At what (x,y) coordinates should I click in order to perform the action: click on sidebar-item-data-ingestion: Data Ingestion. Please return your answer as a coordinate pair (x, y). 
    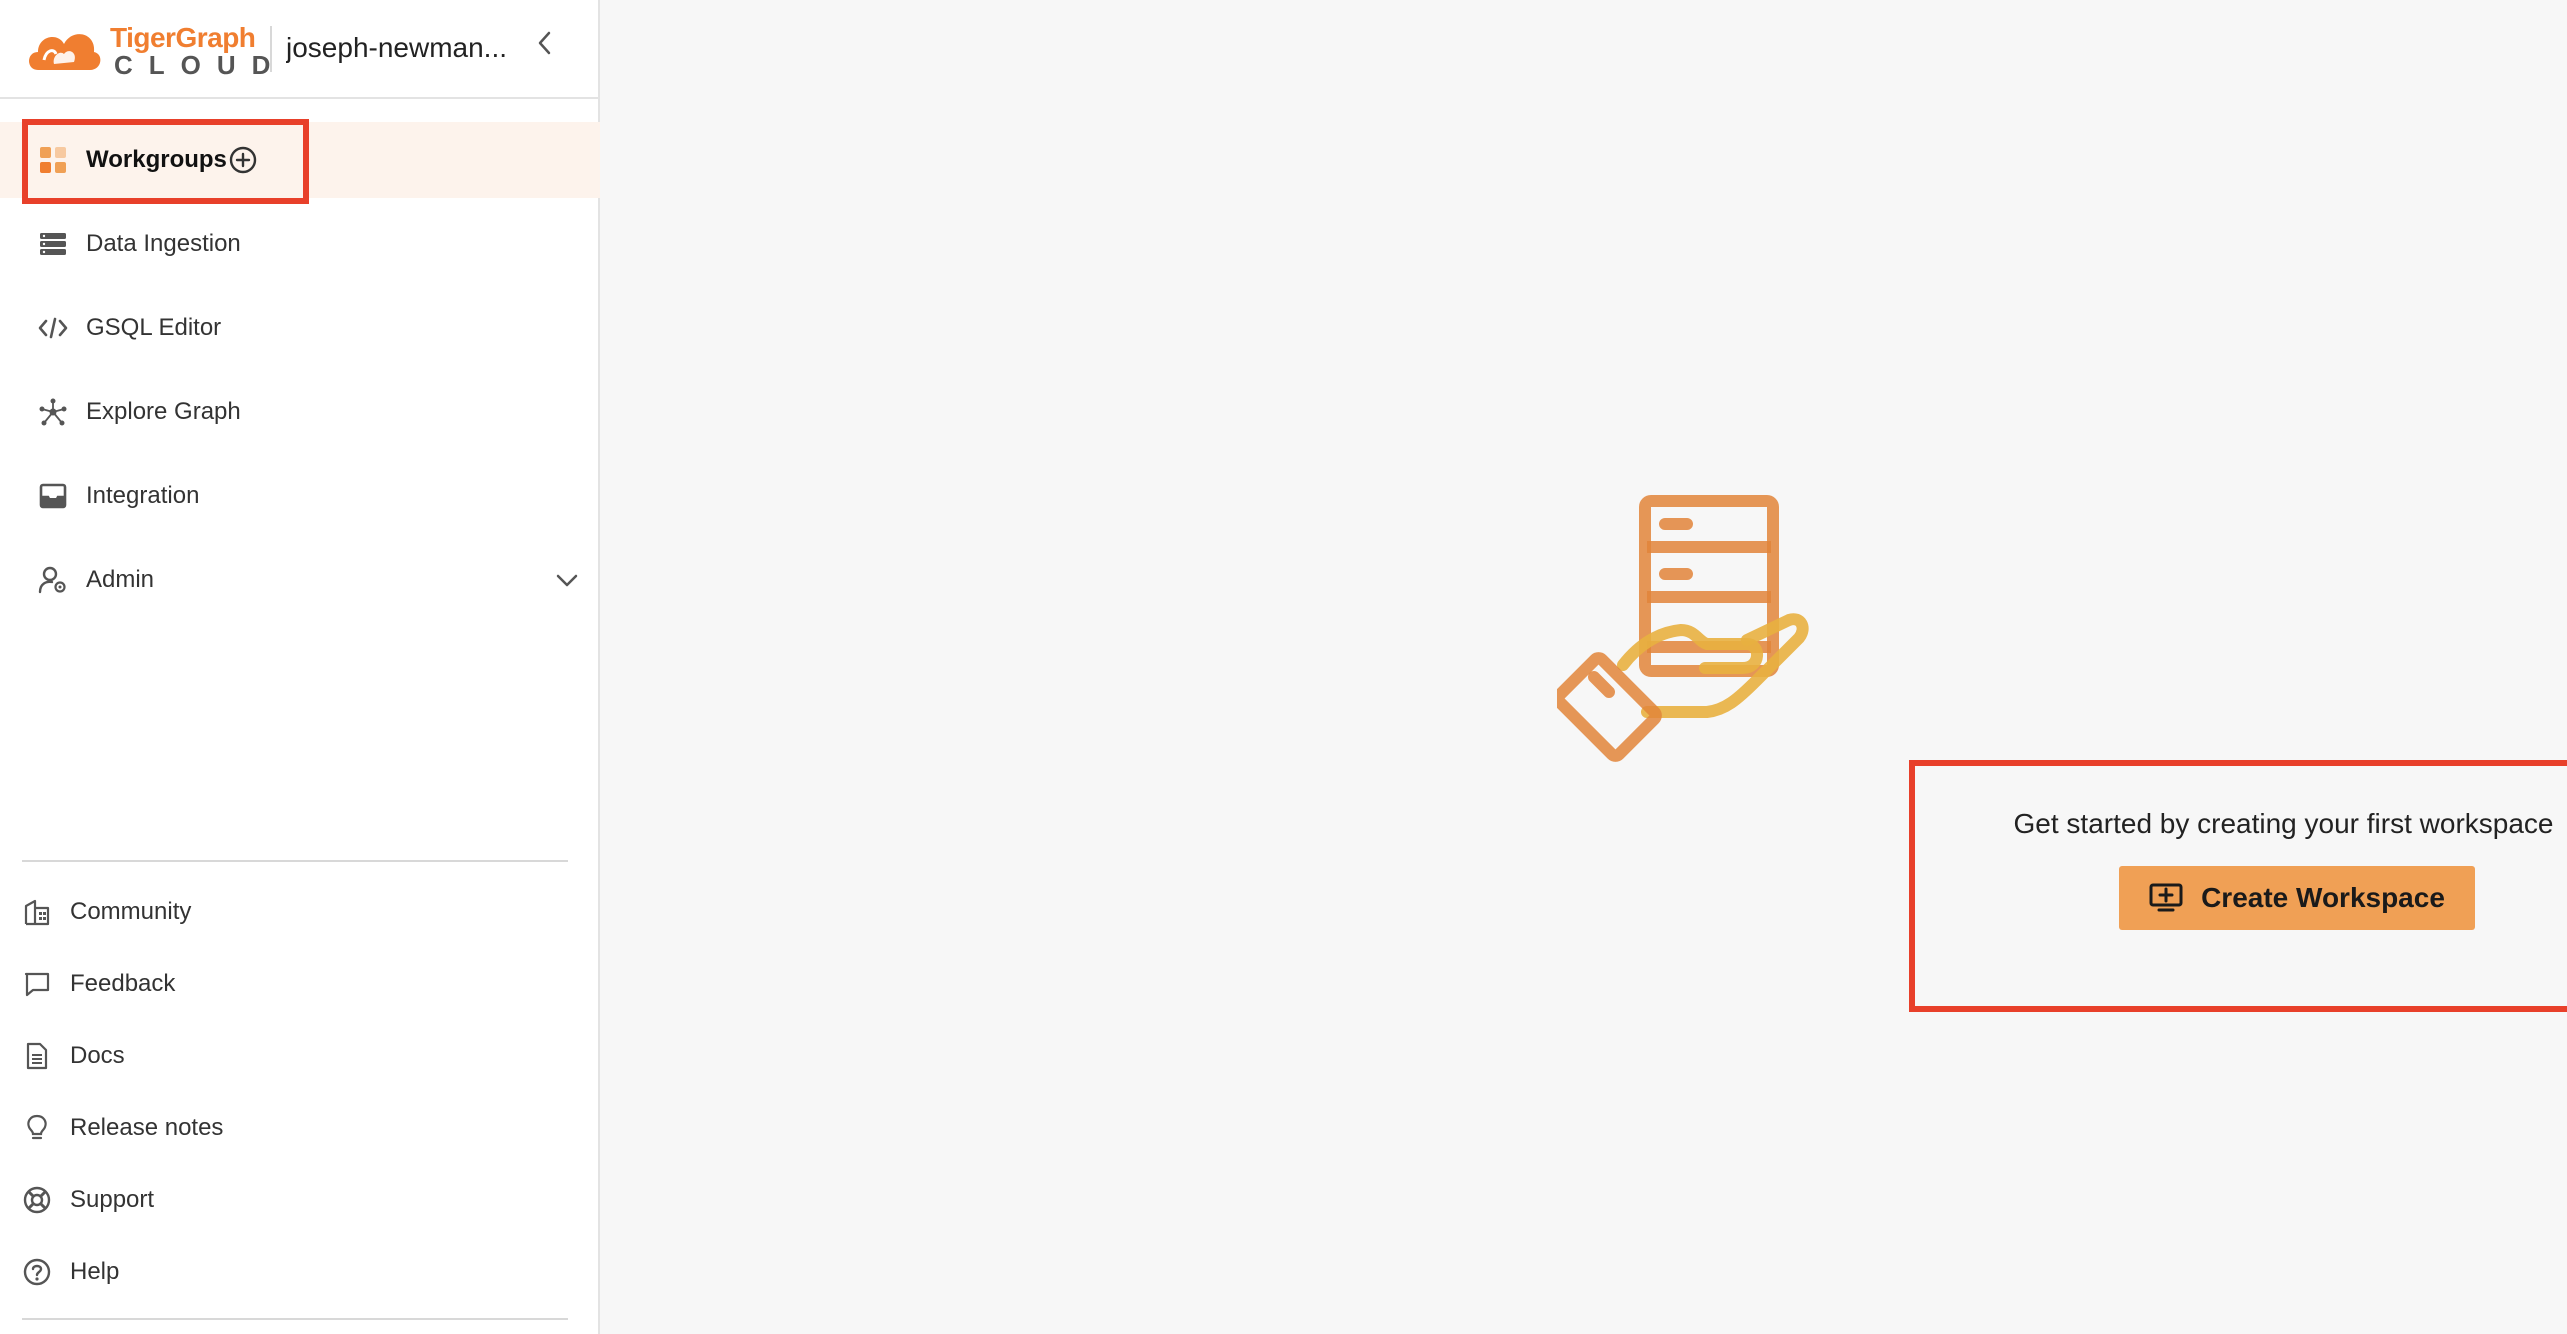
    Looking at the image, I should click on (300, 244).